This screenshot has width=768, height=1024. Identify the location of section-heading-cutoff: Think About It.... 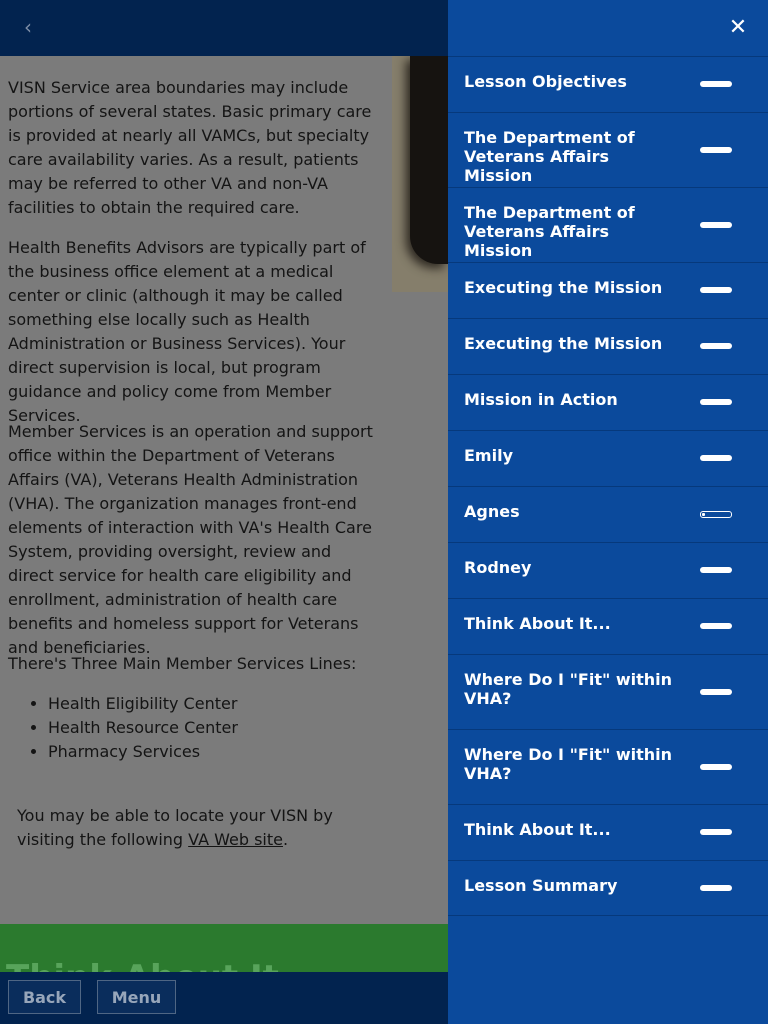
(162, 965).